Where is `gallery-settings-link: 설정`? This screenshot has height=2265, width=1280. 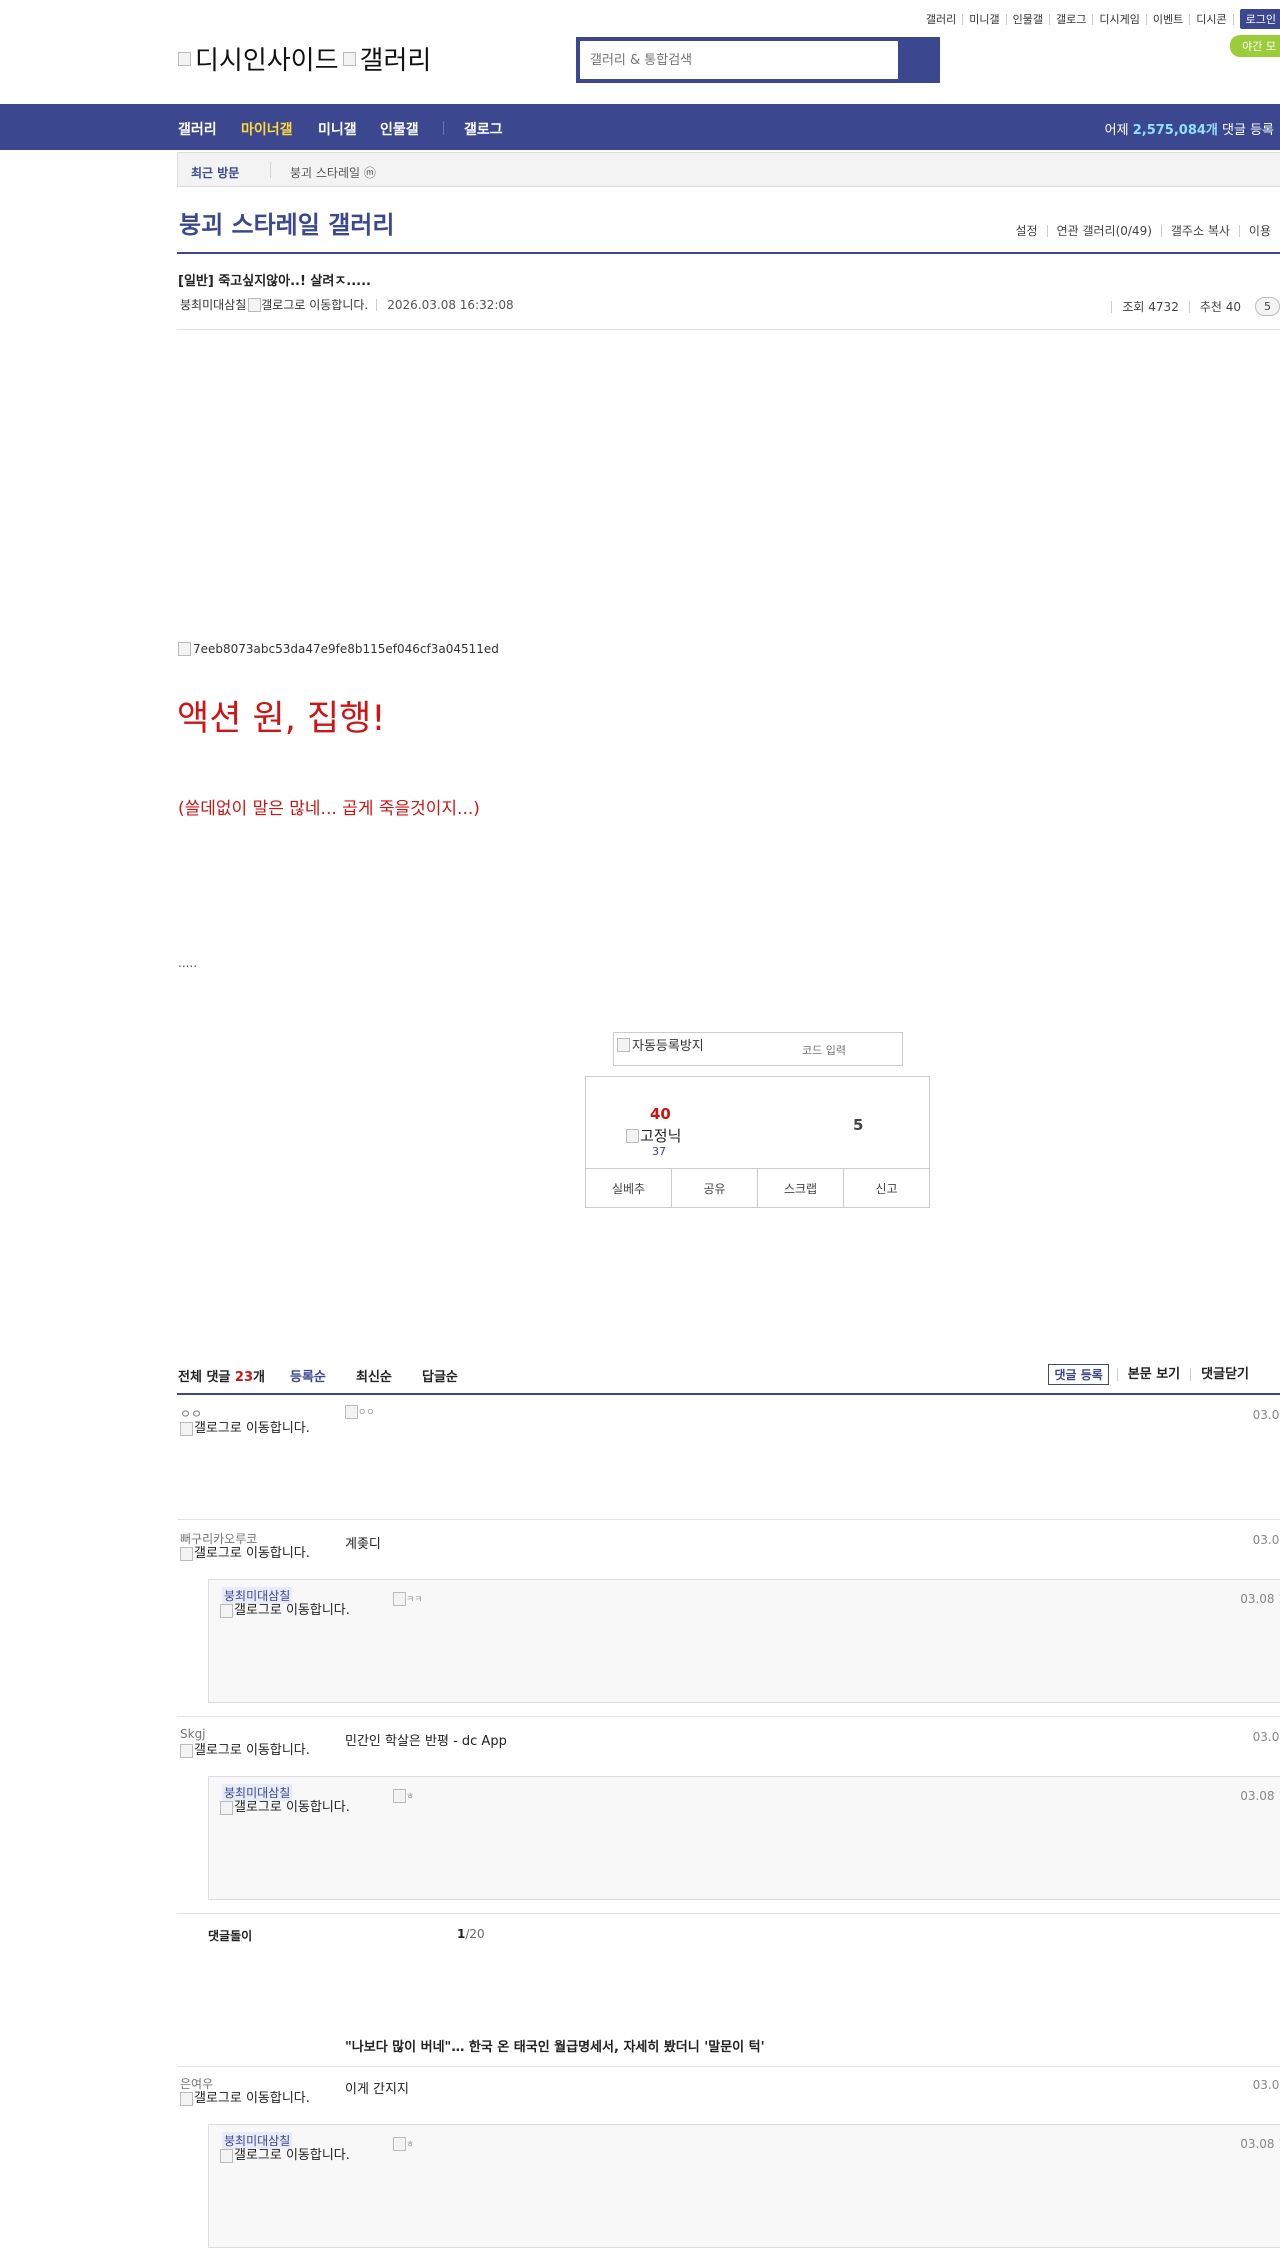 gallery-settings-link: 설정 is located at coordinates (1026, 231).